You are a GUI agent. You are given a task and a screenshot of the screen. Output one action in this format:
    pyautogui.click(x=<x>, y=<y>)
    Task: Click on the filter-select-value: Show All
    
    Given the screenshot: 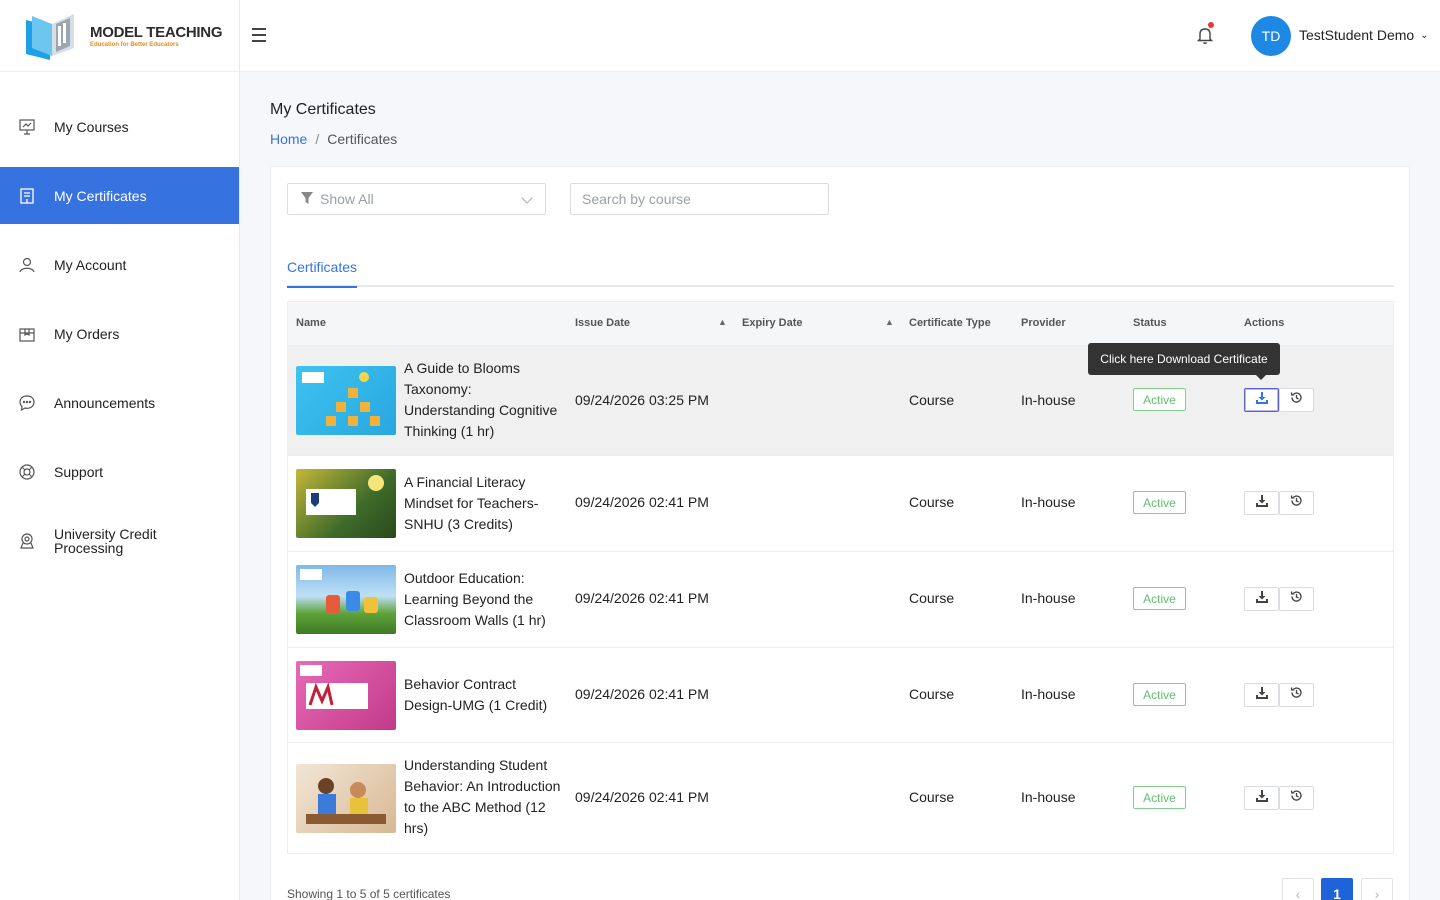 What is the action you would take?
    pyautogui.click(x=347, y=199)
    